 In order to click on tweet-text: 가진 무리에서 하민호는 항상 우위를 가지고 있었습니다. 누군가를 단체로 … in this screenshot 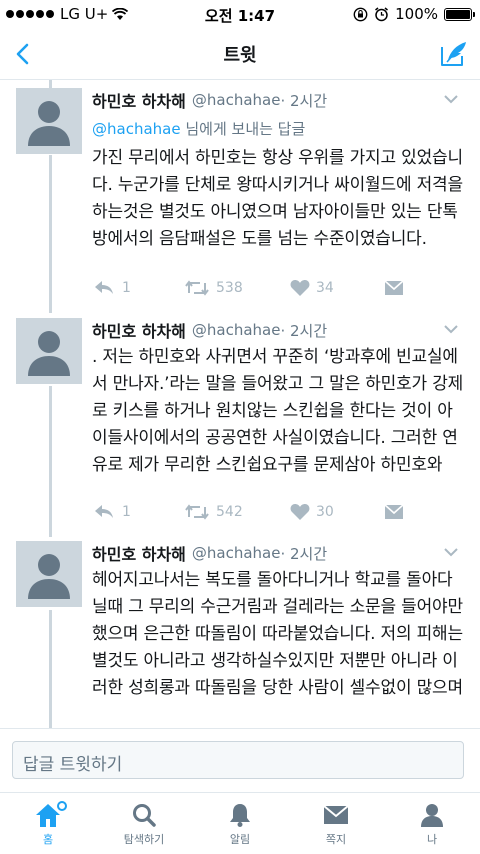, I will do `click(277, 198)`.